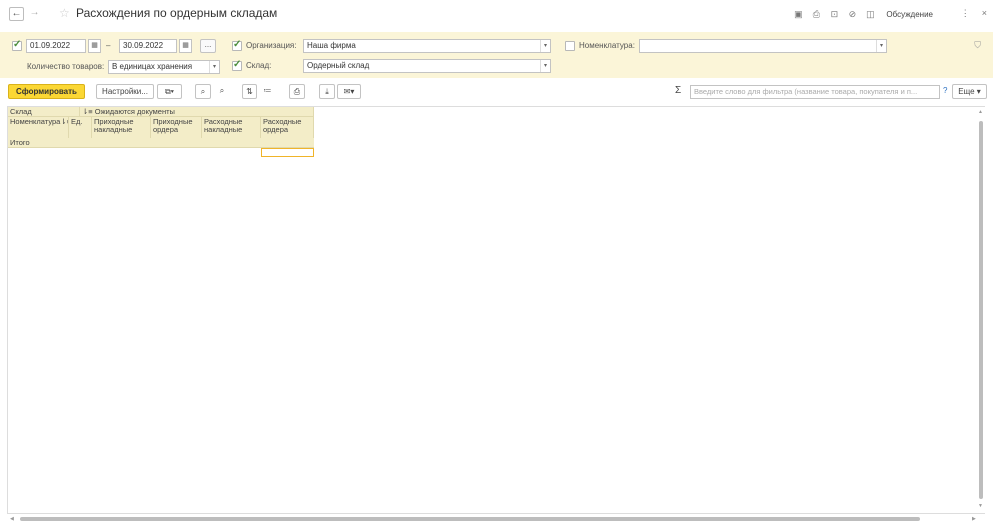 Image resolution: width=993 pixels, height=523 pixels. I want to click on collapse-groups-button: ≔, so click(267, 91).